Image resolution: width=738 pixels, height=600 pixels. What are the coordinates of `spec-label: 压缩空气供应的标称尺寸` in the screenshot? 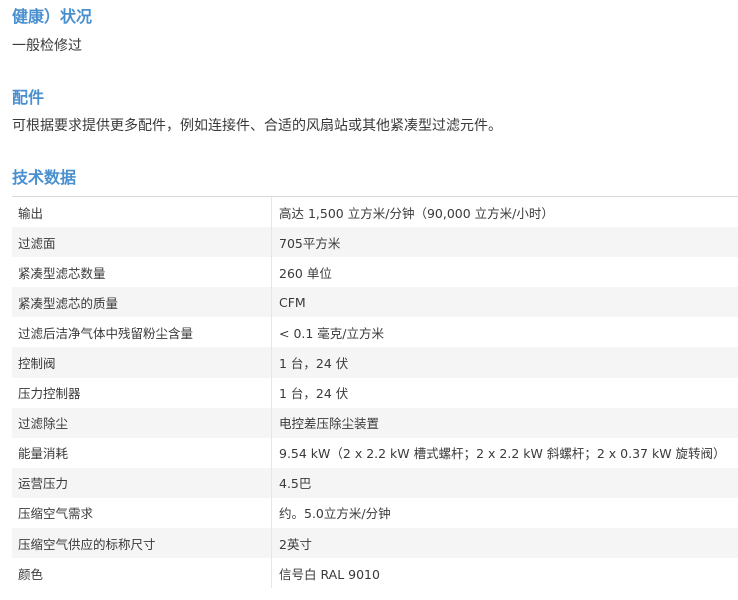 It's located at (142, 543).